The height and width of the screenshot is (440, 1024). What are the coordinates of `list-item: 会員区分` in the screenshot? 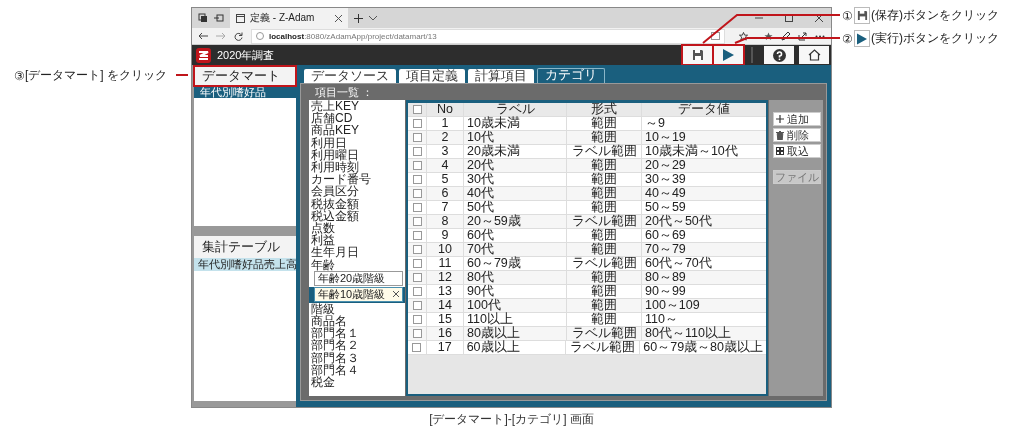 It's located at (357, 191).